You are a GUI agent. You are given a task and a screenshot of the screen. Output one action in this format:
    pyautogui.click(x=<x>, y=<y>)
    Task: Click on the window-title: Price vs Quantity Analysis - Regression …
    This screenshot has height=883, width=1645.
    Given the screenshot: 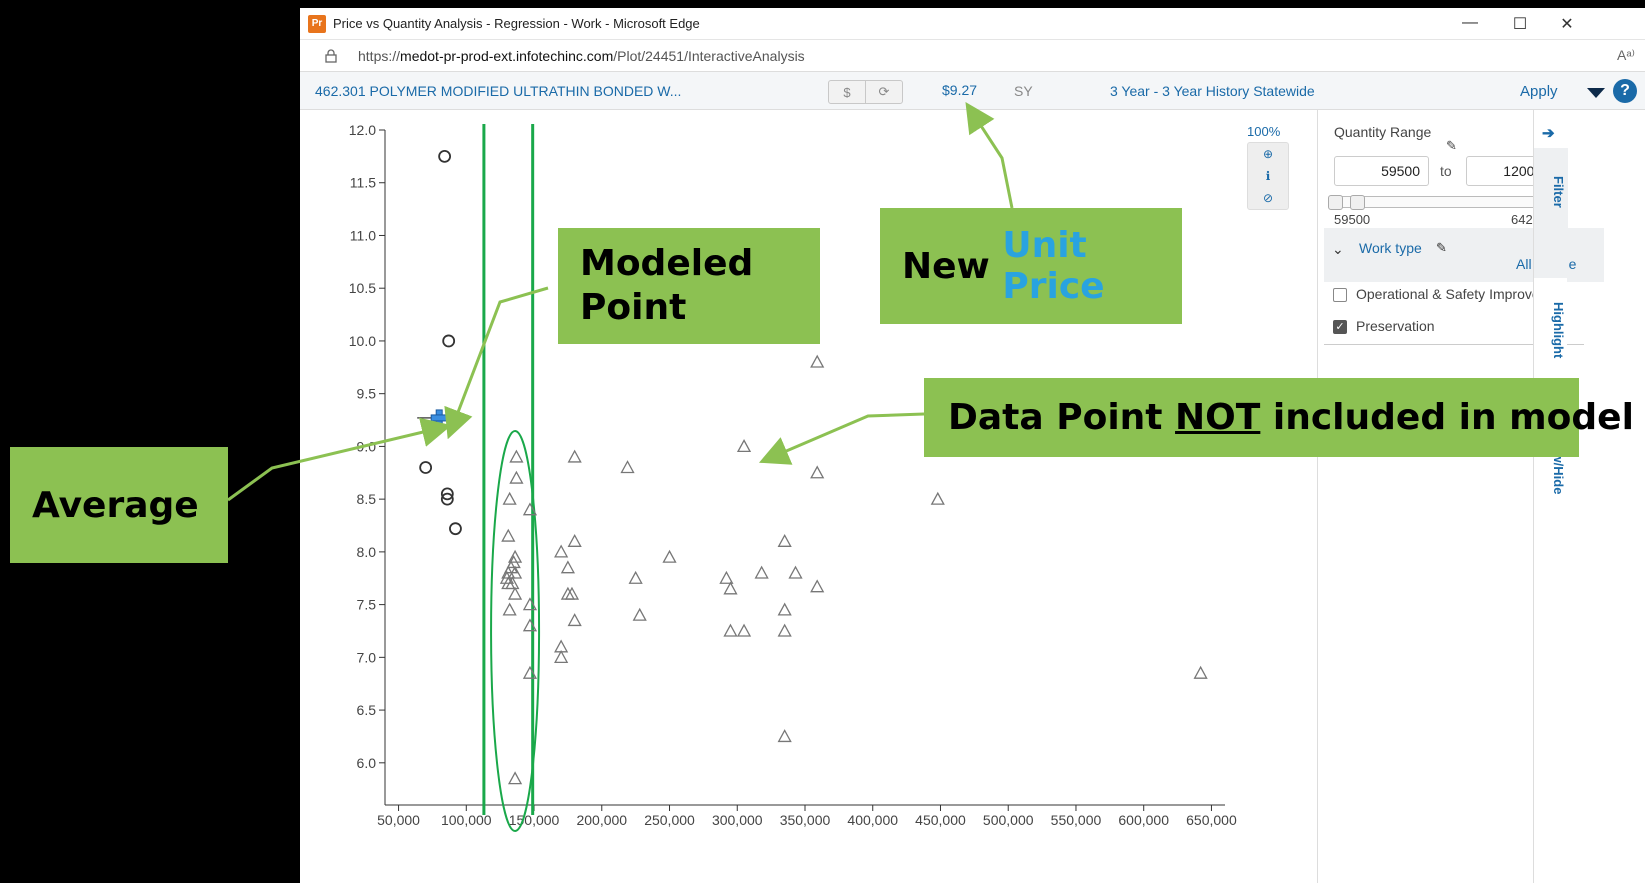 What is the action you would take?
    pyautogui.click(x=516, y=23)
    